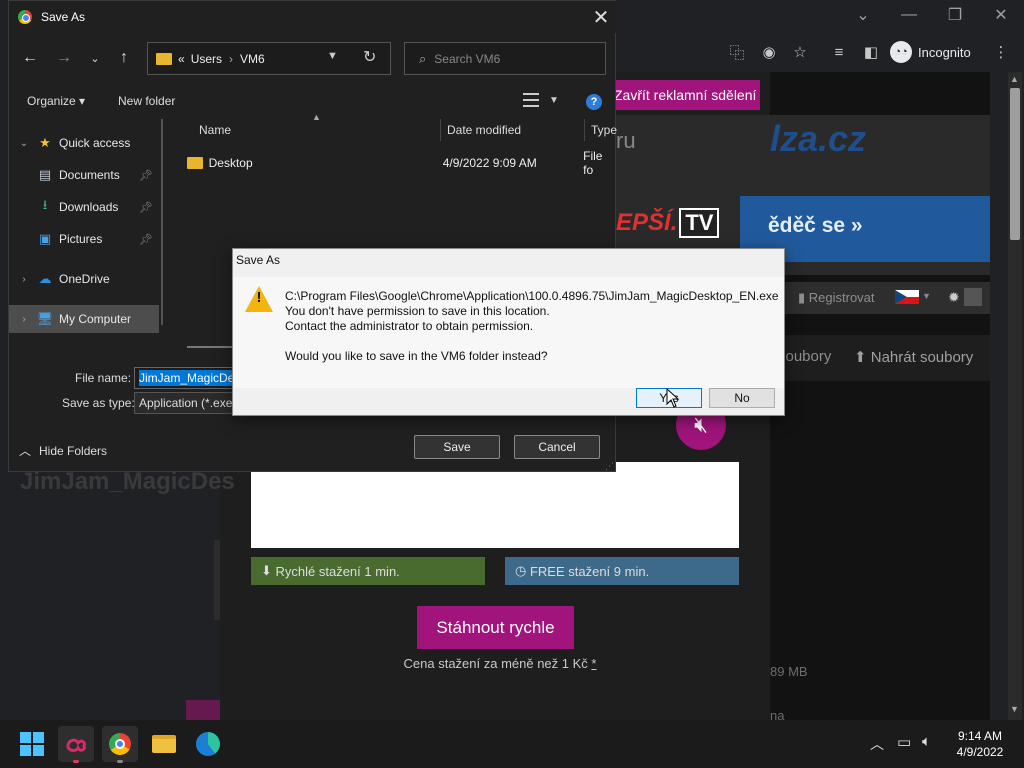 Image resolution: width=1024 pixels, height=768 pixels. What do you see at coordinates (954, 297) in the screenshot?
I see `sun-icon: ✹` at bounding box center [954, 297].